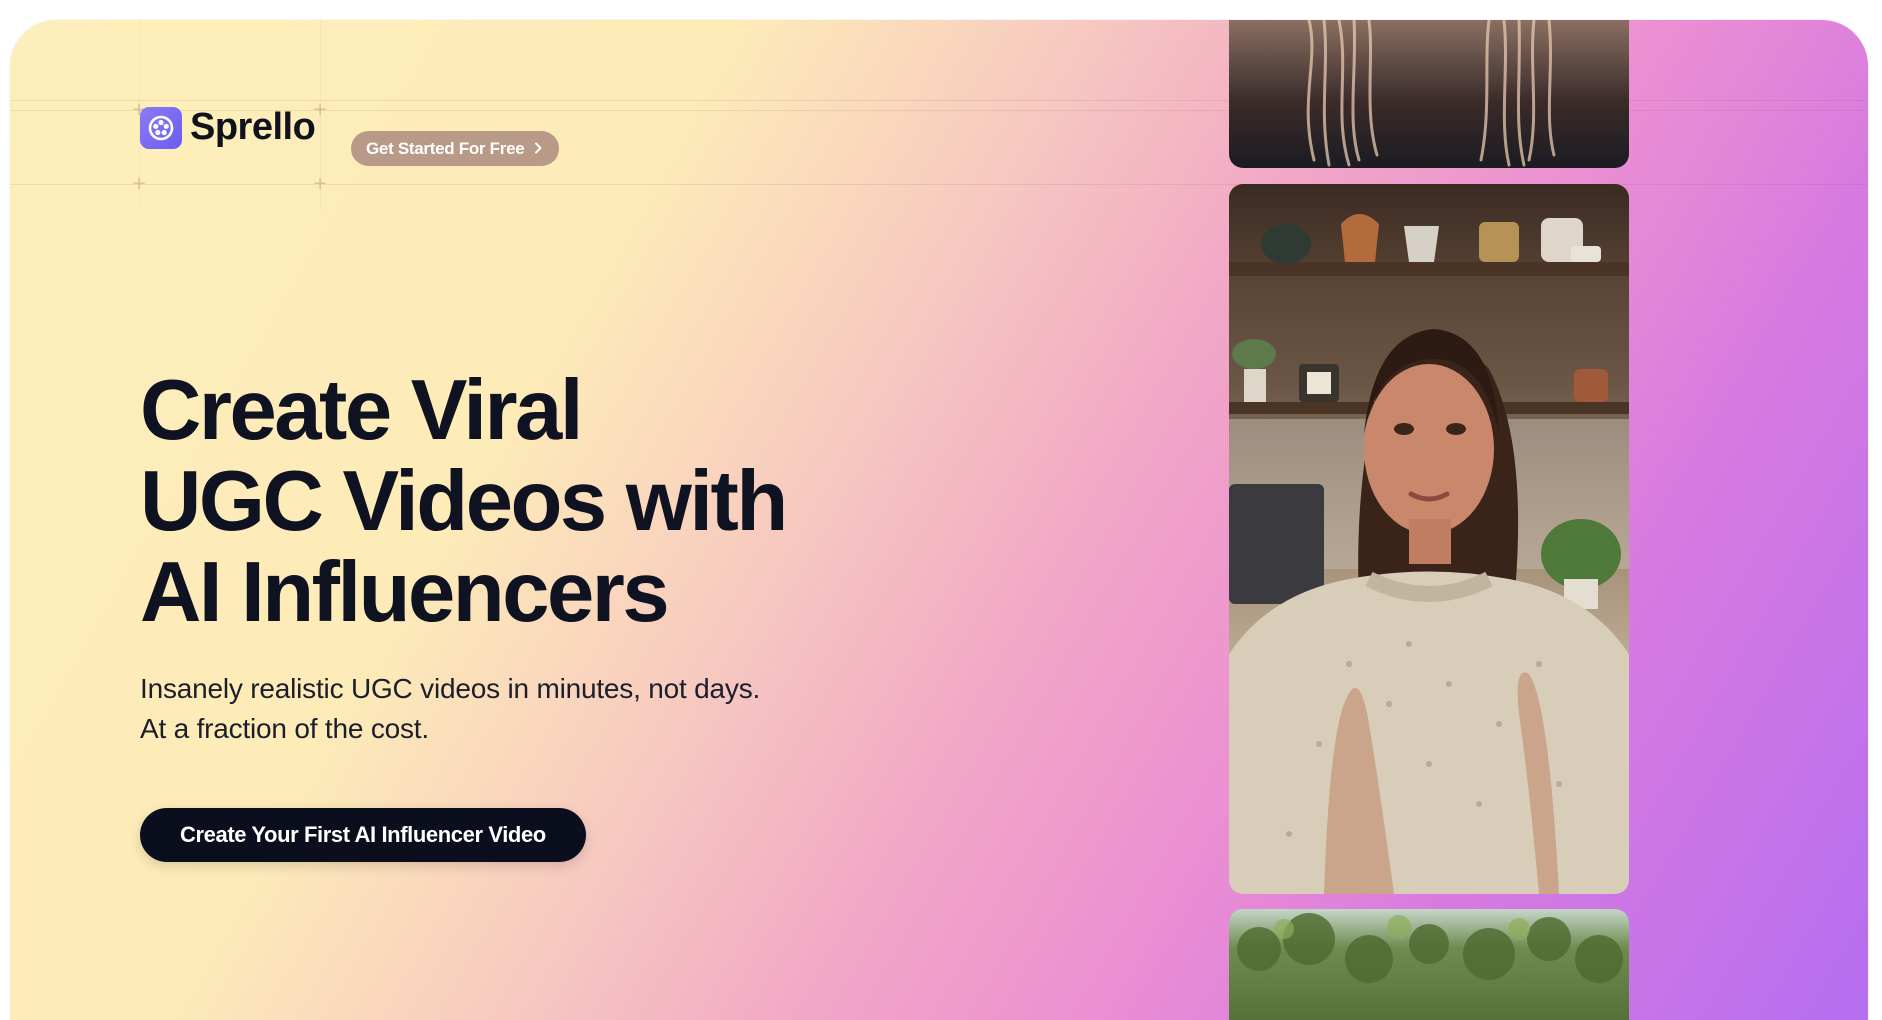  I want to click on headline-line: UGC Videos with, so click(464, 501).